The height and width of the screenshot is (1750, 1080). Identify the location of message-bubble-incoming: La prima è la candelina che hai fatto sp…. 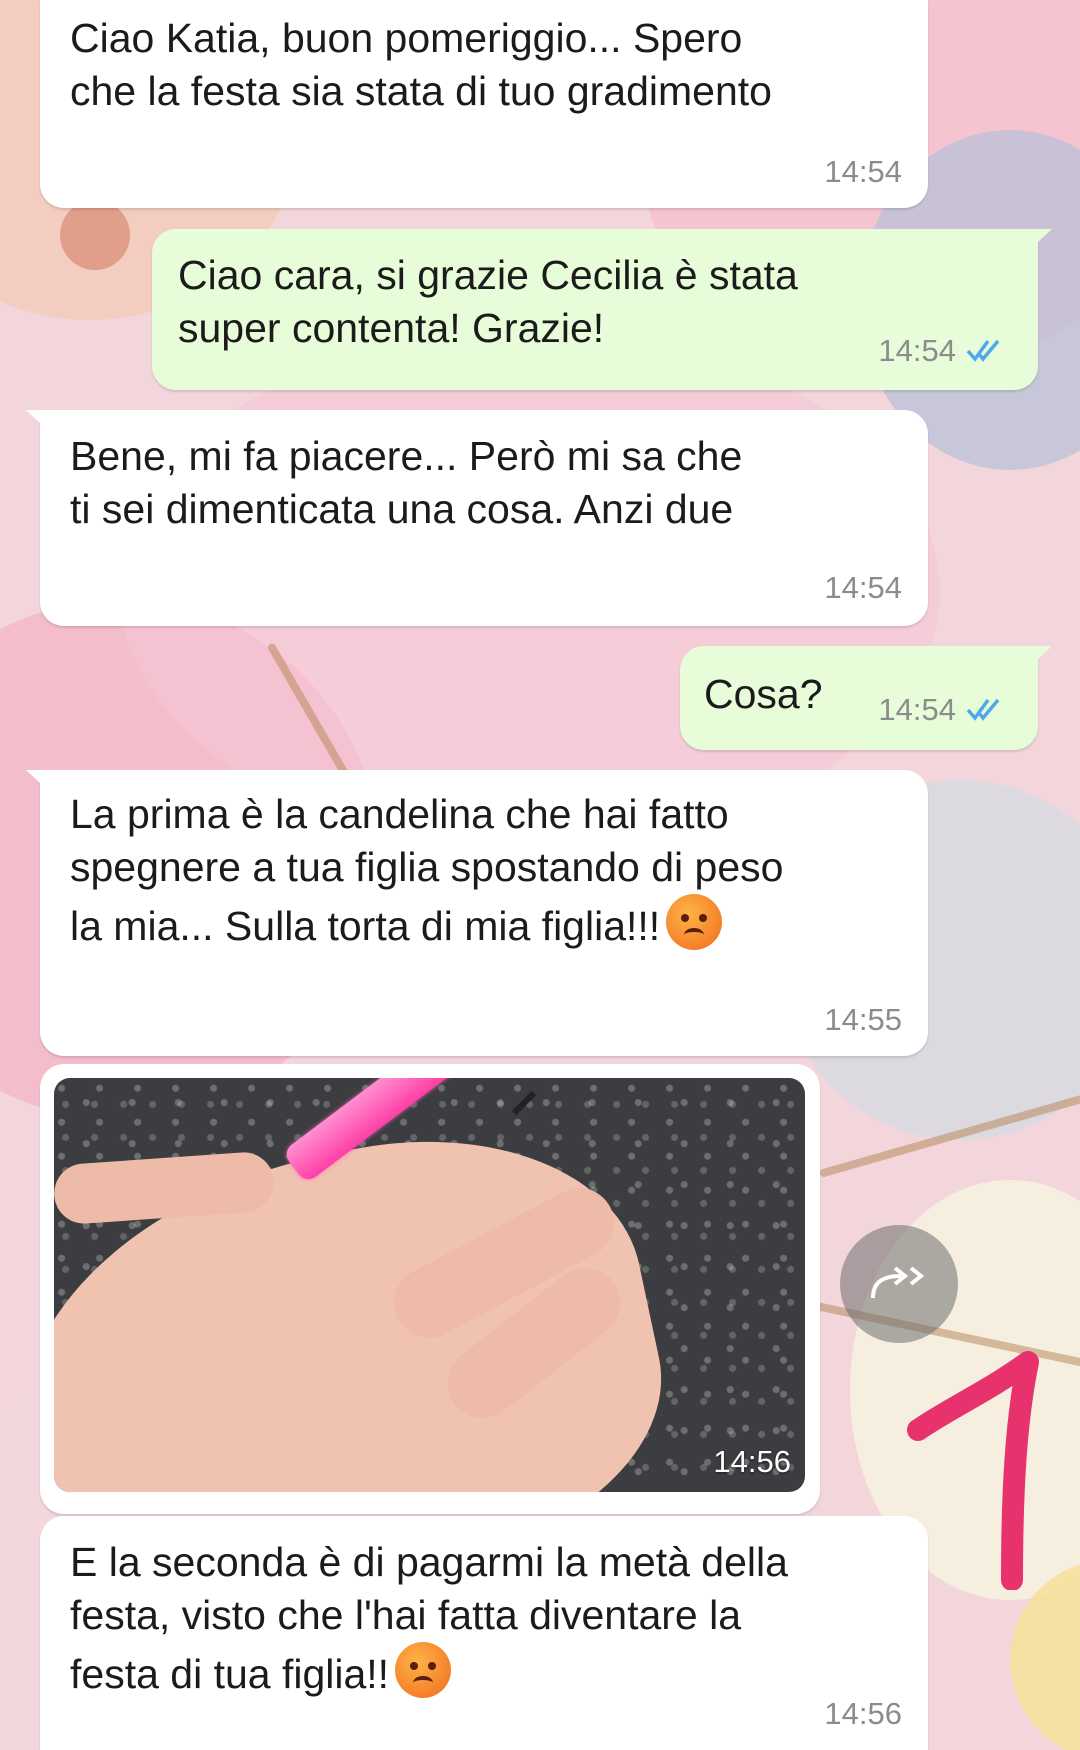
(477, 913).